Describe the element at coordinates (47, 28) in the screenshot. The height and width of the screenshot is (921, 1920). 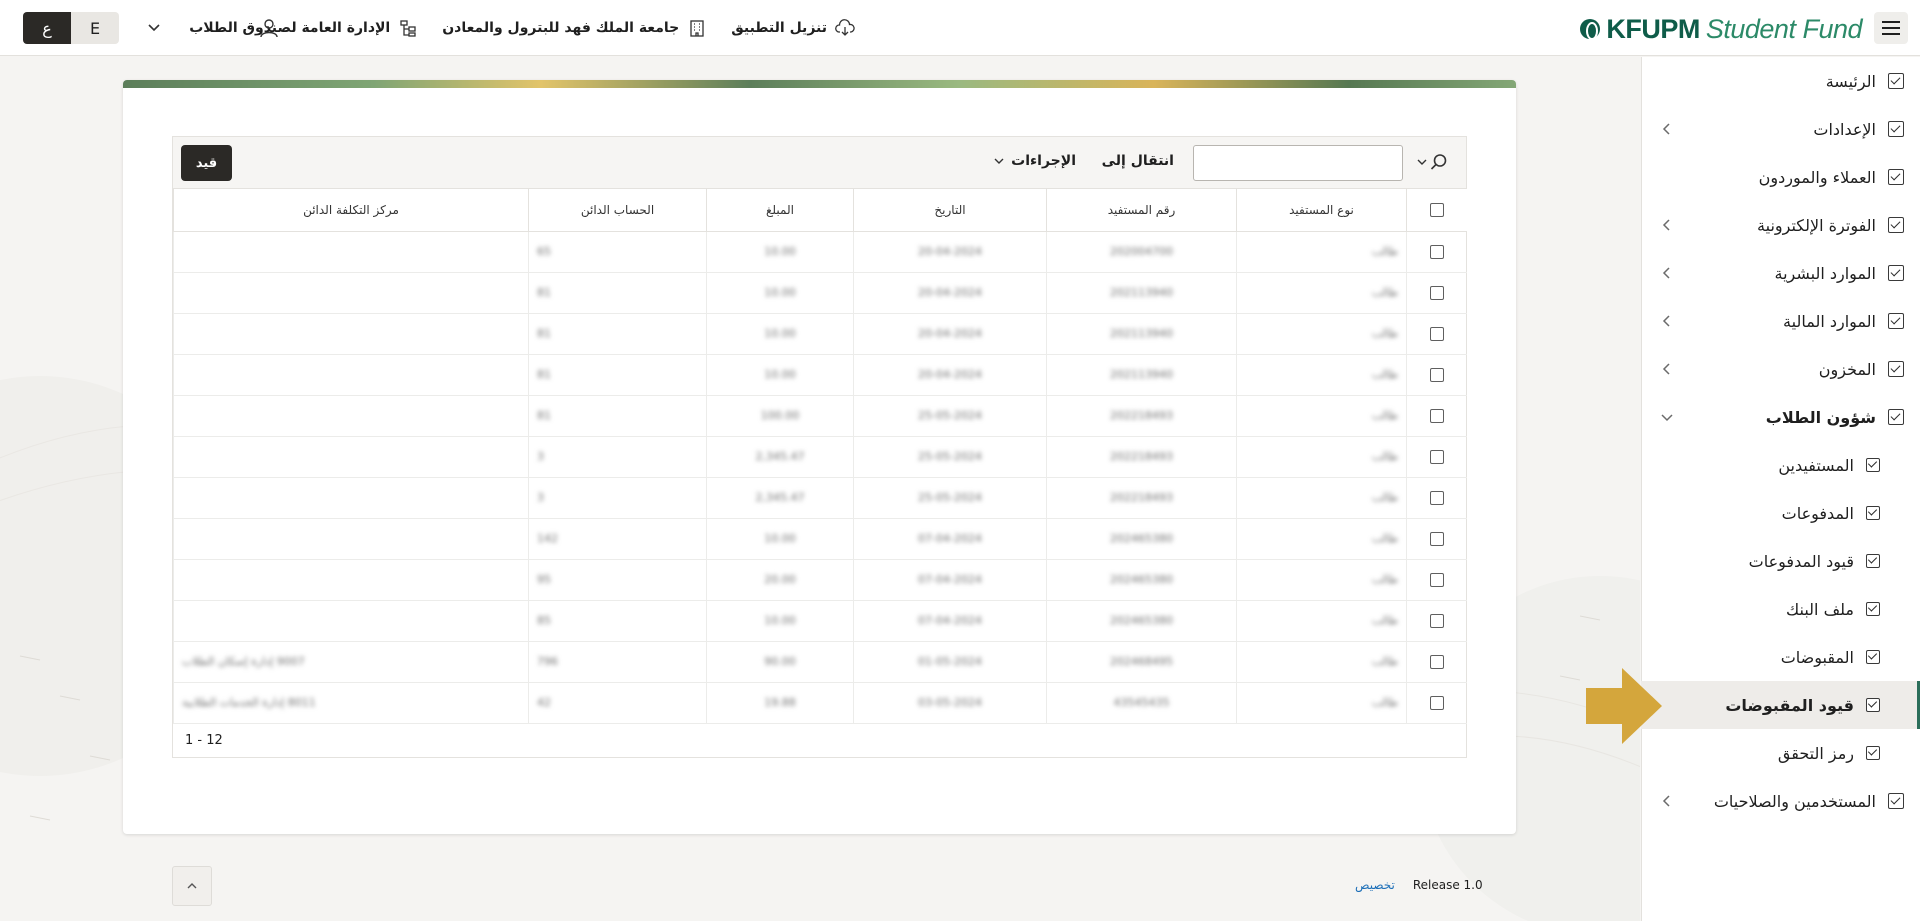
I see `lang-arabic-button: ع` at that location.